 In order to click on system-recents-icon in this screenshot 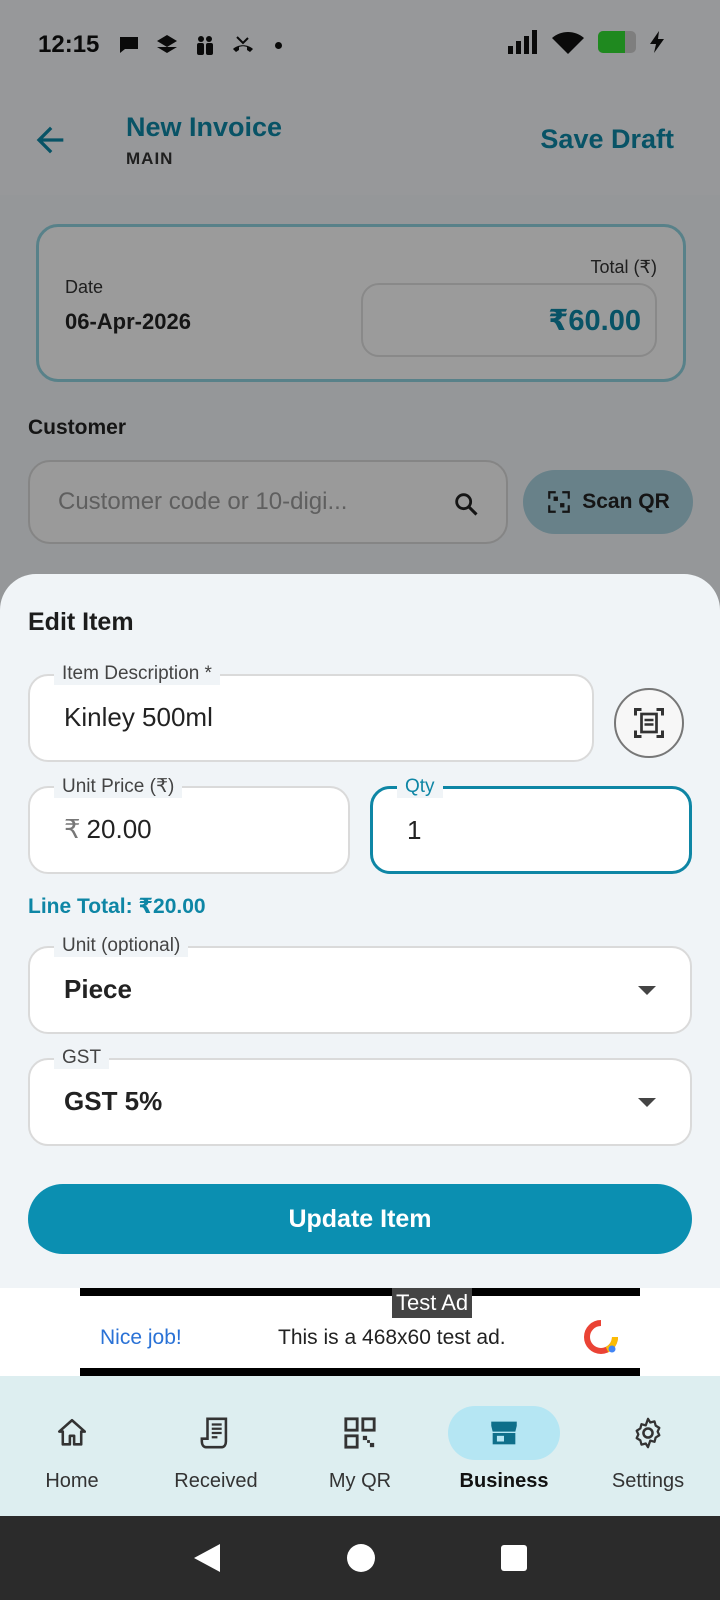, I will do `click(514, 1558)`.